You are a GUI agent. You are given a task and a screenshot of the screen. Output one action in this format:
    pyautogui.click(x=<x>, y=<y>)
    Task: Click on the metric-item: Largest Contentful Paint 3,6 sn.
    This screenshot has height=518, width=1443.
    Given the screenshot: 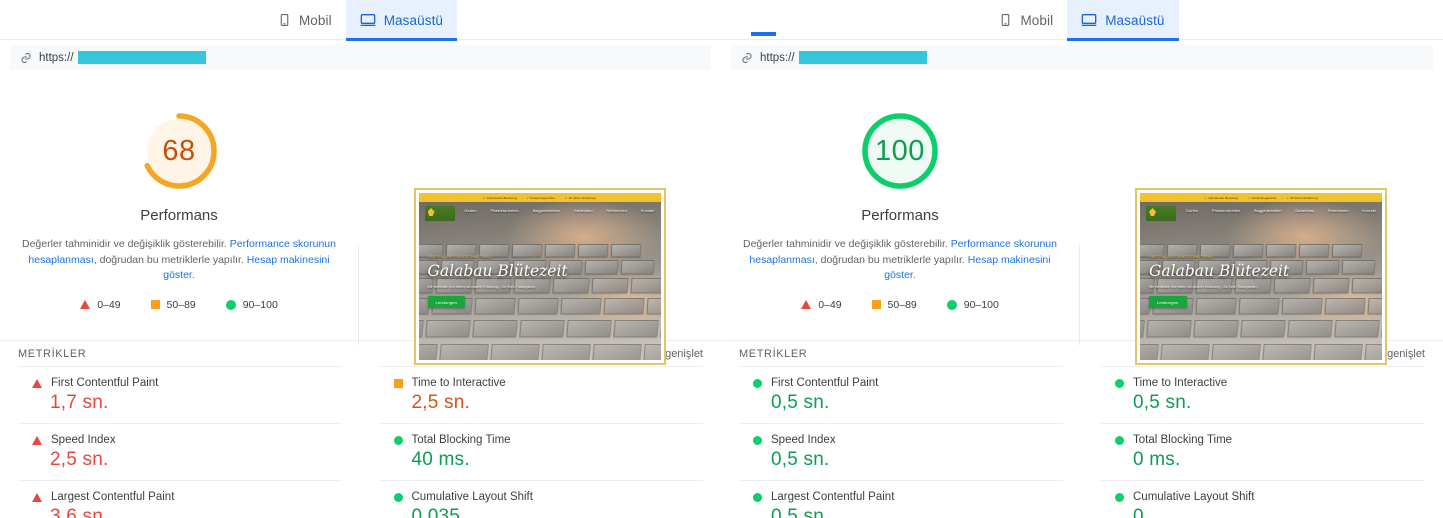 What is the action you would take?
    pyautogui.click(x=180, y=499)
    